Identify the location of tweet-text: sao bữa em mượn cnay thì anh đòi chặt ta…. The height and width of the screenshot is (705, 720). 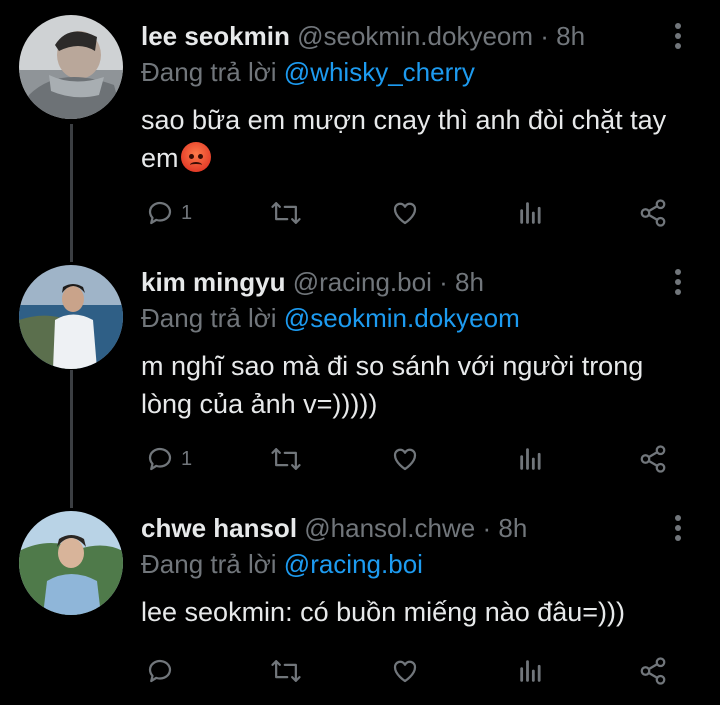
(421, 139).